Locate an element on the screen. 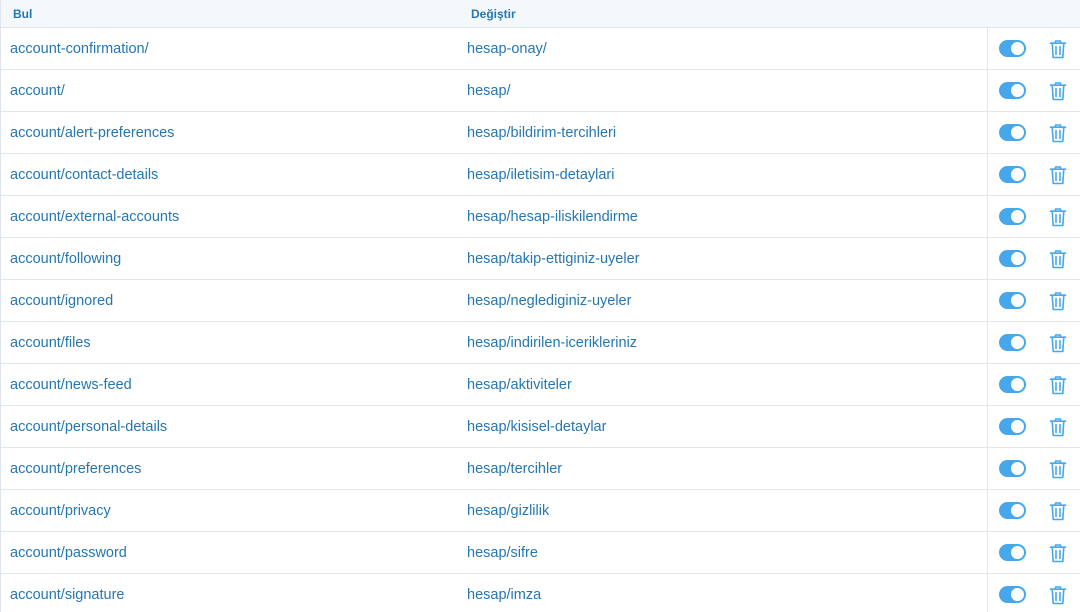 The width and height of the screenshot is (1080, 612). table-header: Bul Değiştir is located at coordinates (540, 14).